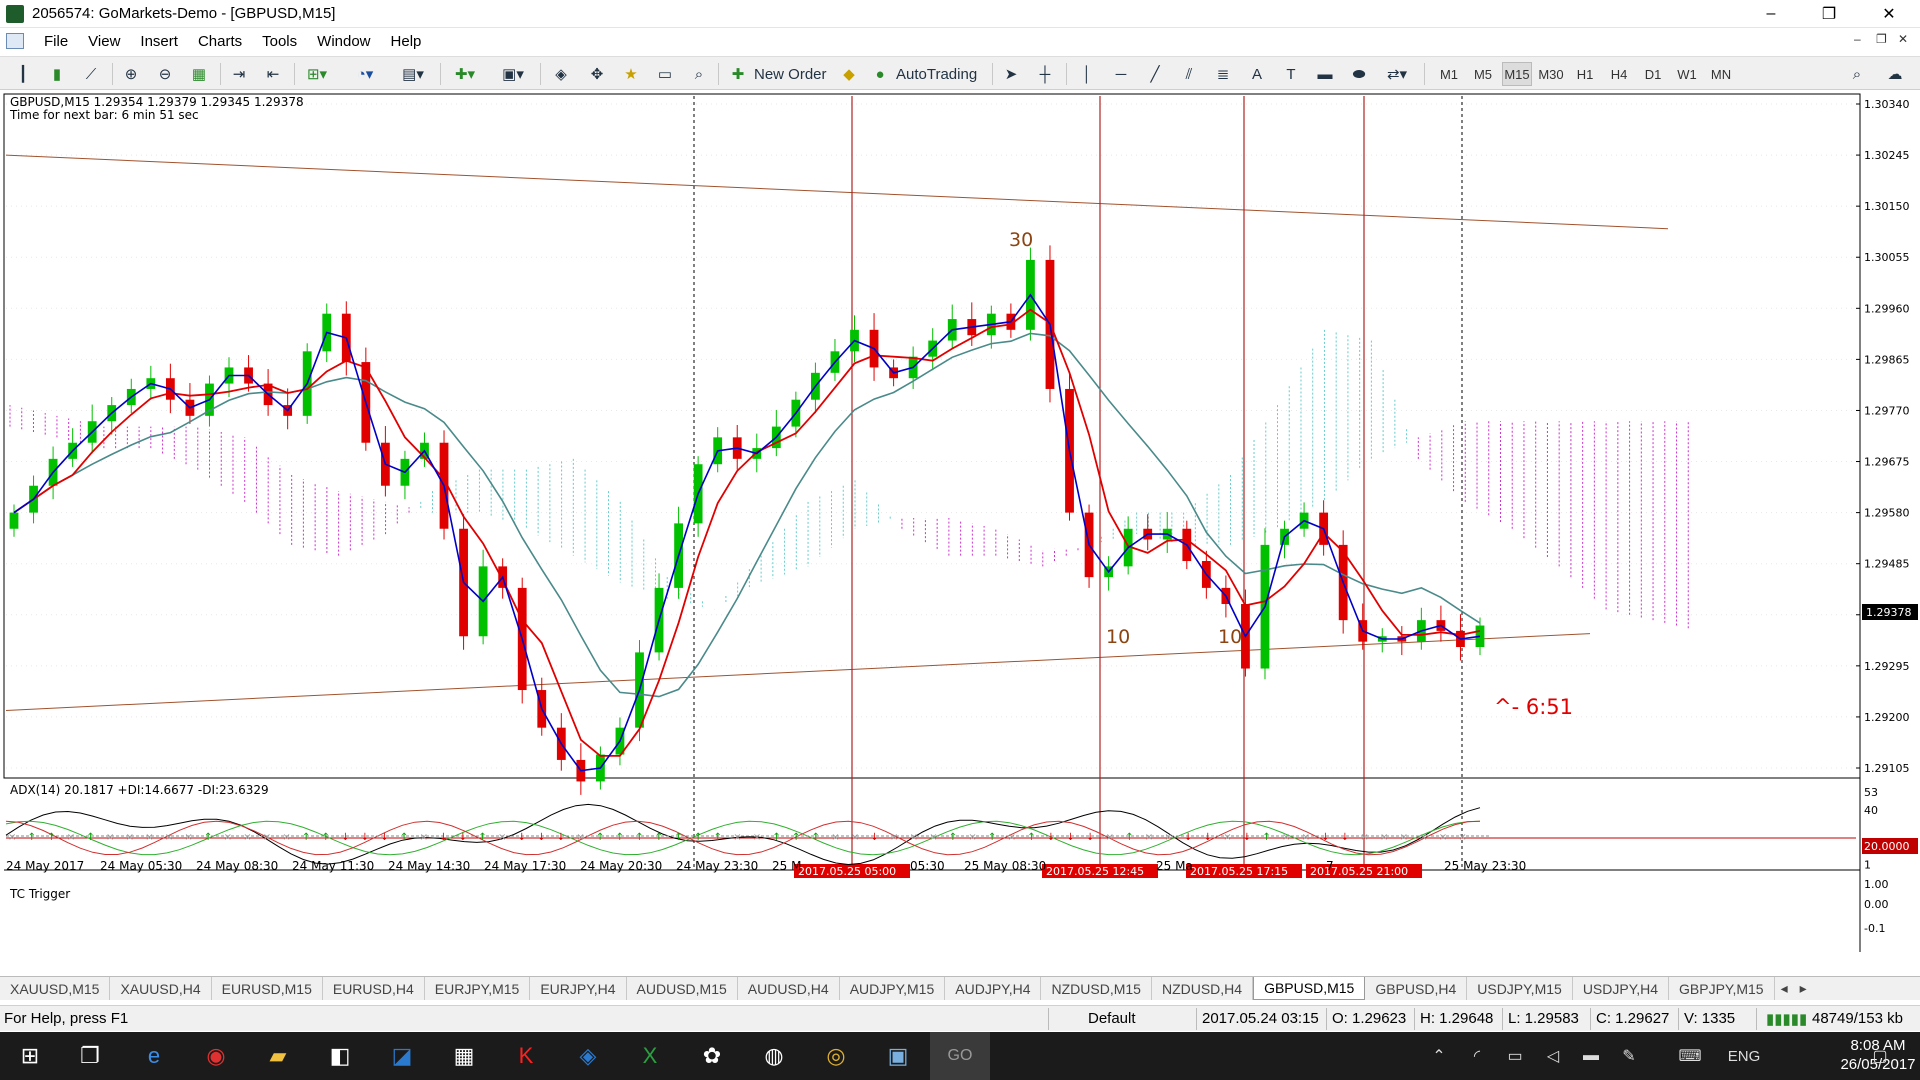 The image size is (1920, 1080). What do you see at coordinates (1359, 74) in the screenshot?
I see `ellipse-icon: ⬬` at bounding box center [1359, 74].